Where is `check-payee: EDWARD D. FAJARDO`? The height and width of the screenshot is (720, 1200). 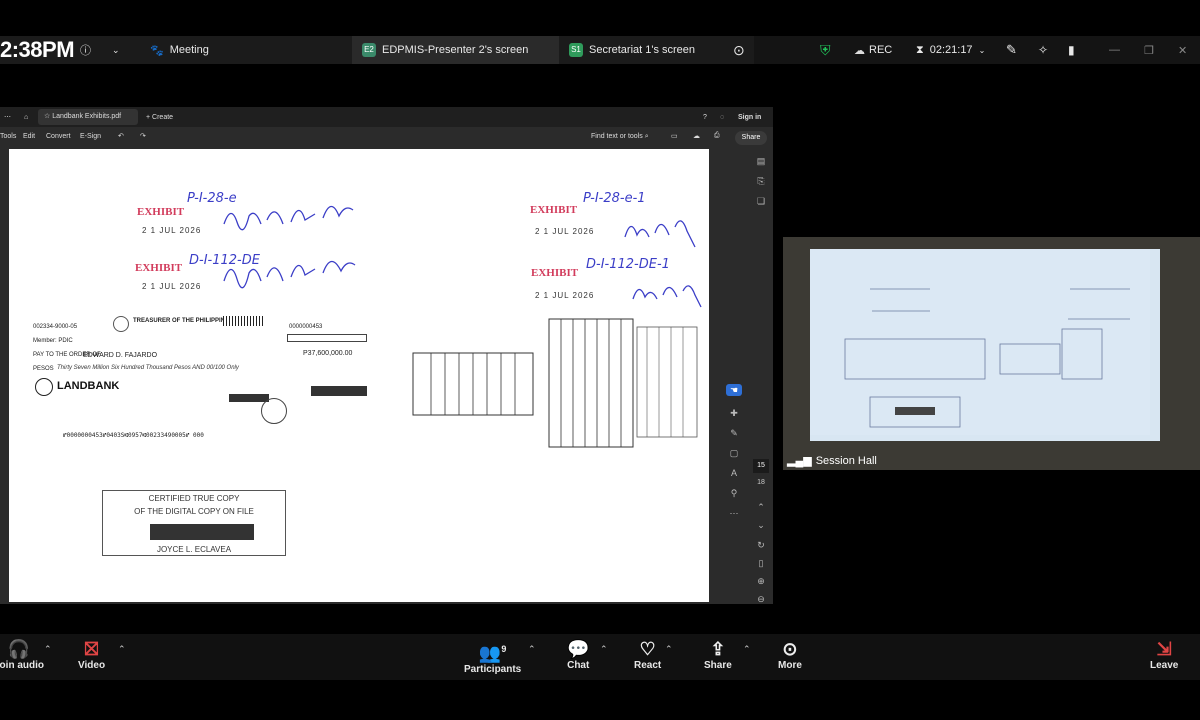
check-payee: EDWARD D. FAJARDO is located at coordinates (120, 355).